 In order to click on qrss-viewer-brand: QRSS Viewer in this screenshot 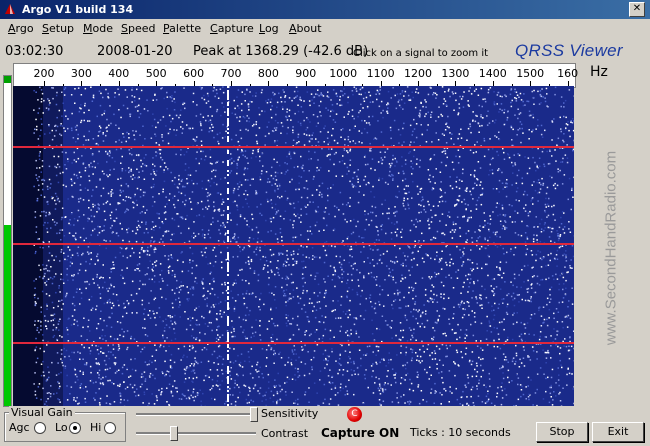, I will do `click(569, 50)`.